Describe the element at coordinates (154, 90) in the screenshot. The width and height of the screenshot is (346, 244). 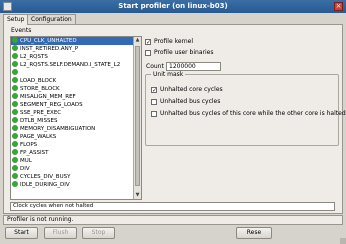
I see `unit-mask-core-checkbox: ✓` at that location.